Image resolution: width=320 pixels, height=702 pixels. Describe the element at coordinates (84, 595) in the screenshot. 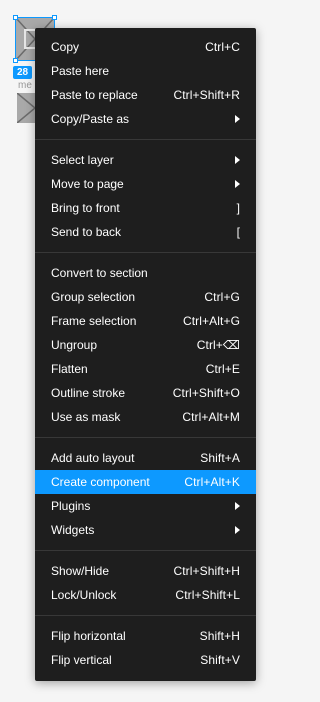

I see `menu-item-label: Lock/Unlock` at that location.